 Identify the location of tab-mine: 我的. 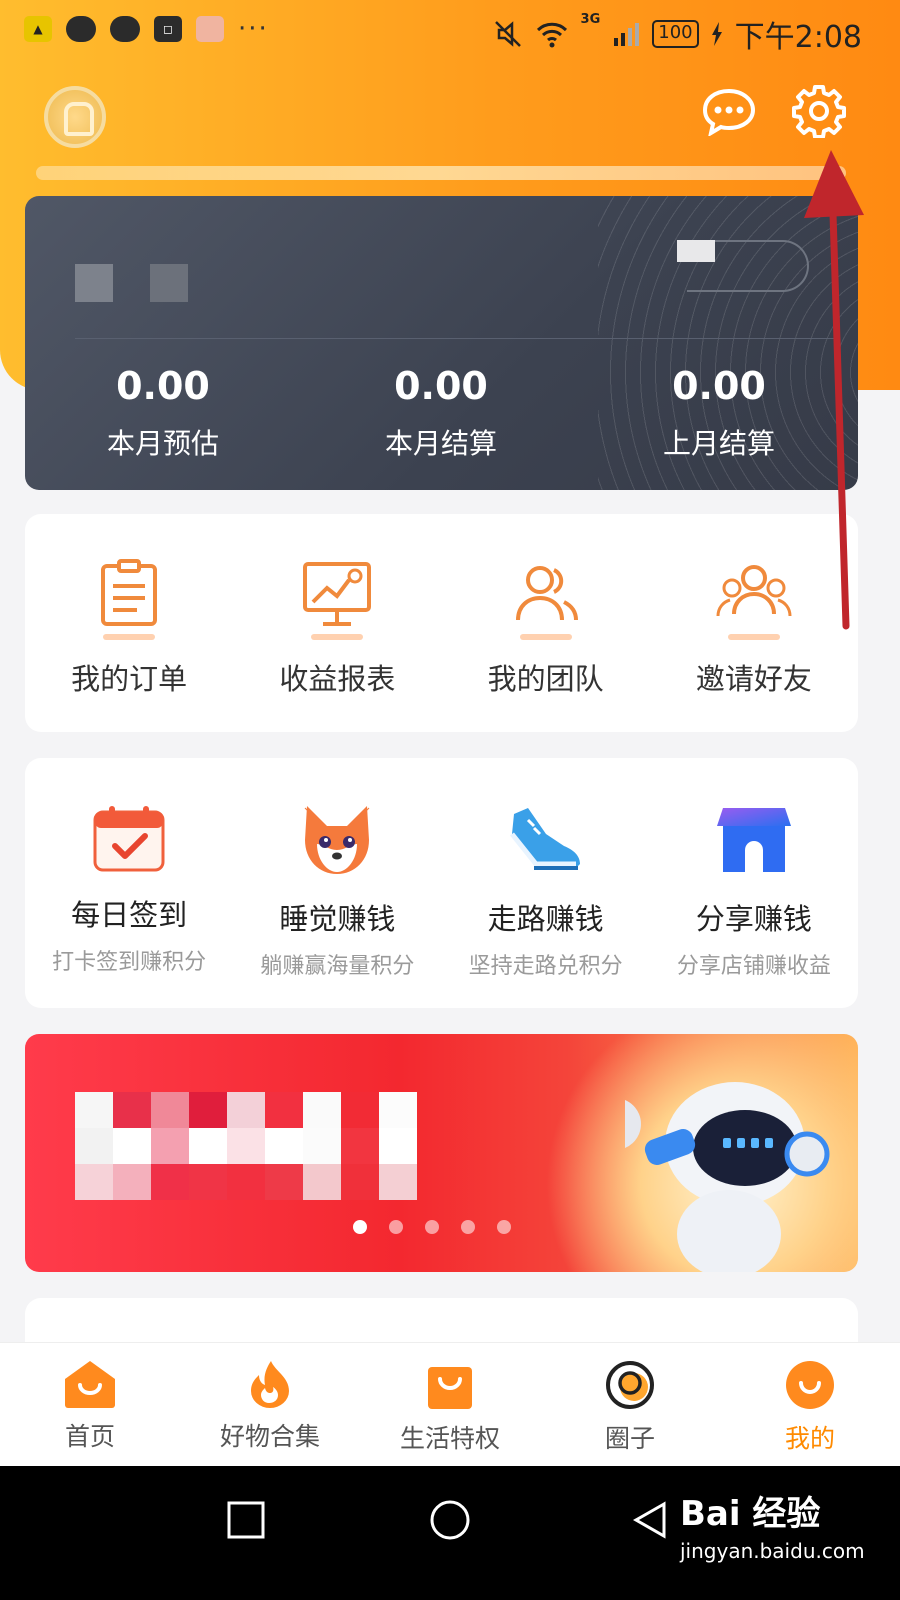
(810, 1405).